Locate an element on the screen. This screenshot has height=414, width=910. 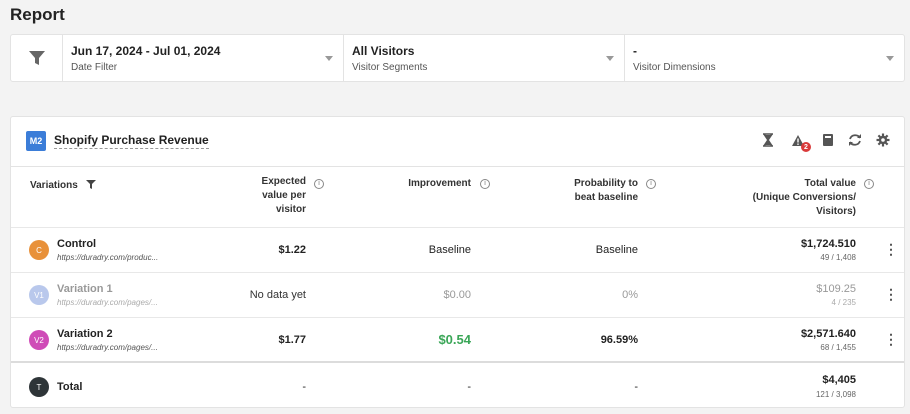
expected-value: $1.22 is located at coordinates (292, 250).